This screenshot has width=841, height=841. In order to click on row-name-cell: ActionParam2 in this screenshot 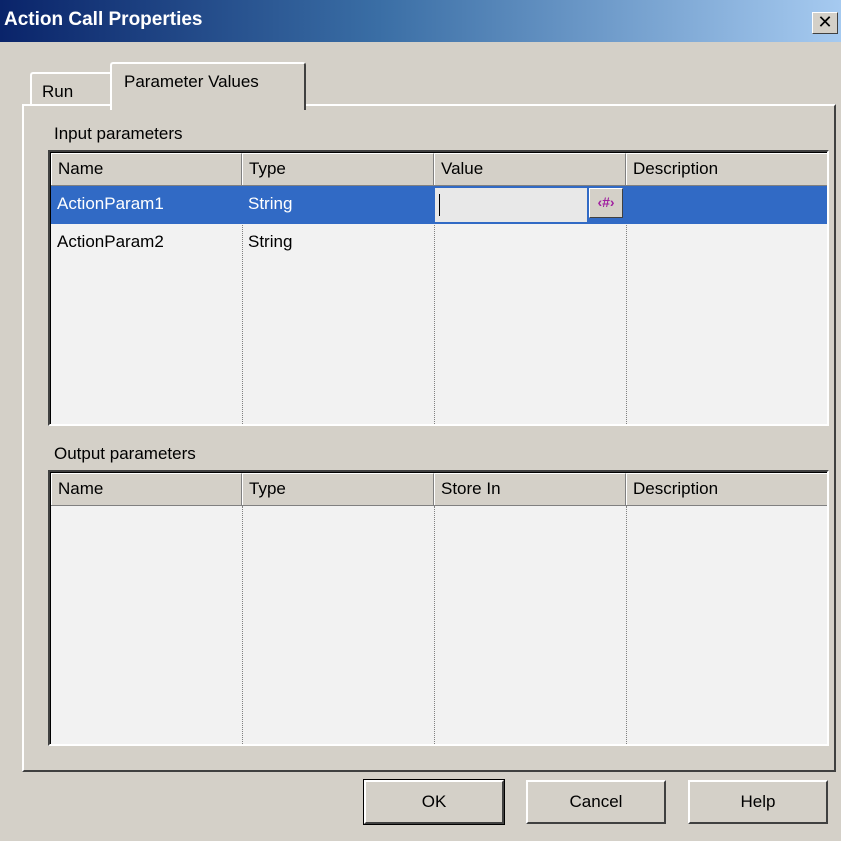, I will do `click(110, 241)`.